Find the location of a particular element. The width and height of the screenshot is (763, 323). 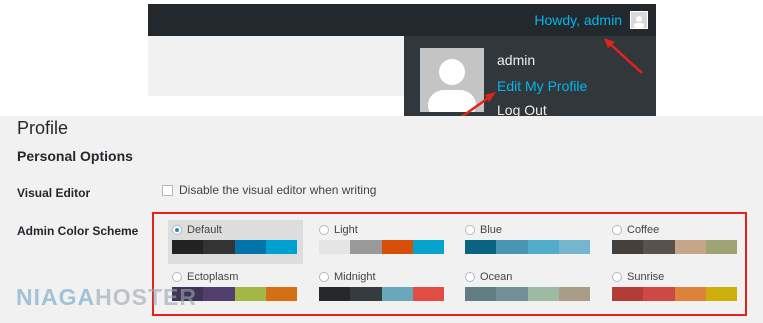

avatar-icon is located at coordinates (639, 20).